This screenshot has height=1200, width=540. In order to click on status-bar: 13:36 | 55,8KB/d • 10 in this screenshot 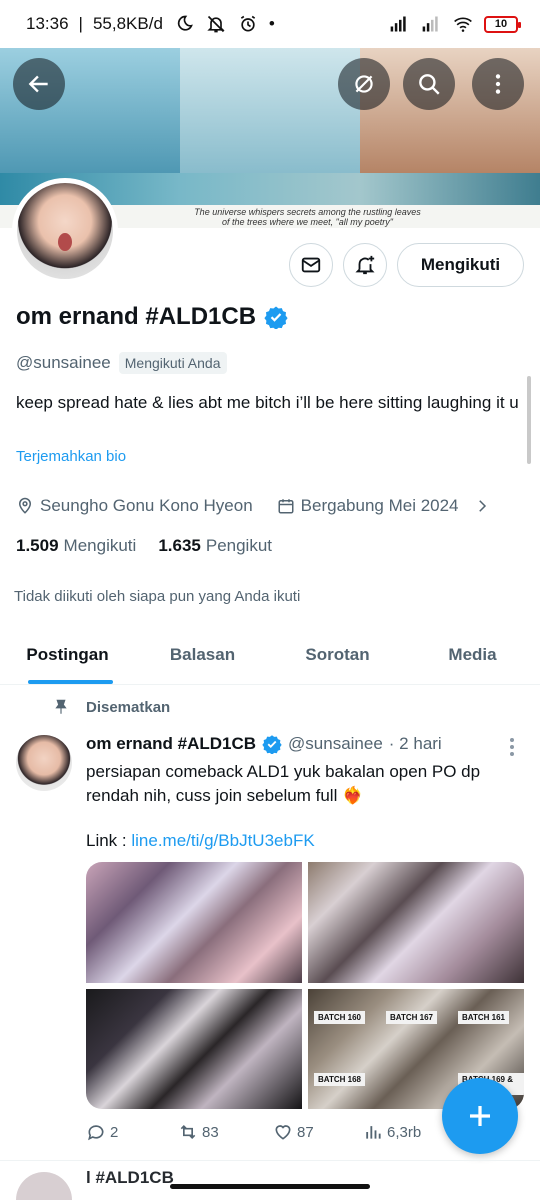, I will do `click(270, 24)`.